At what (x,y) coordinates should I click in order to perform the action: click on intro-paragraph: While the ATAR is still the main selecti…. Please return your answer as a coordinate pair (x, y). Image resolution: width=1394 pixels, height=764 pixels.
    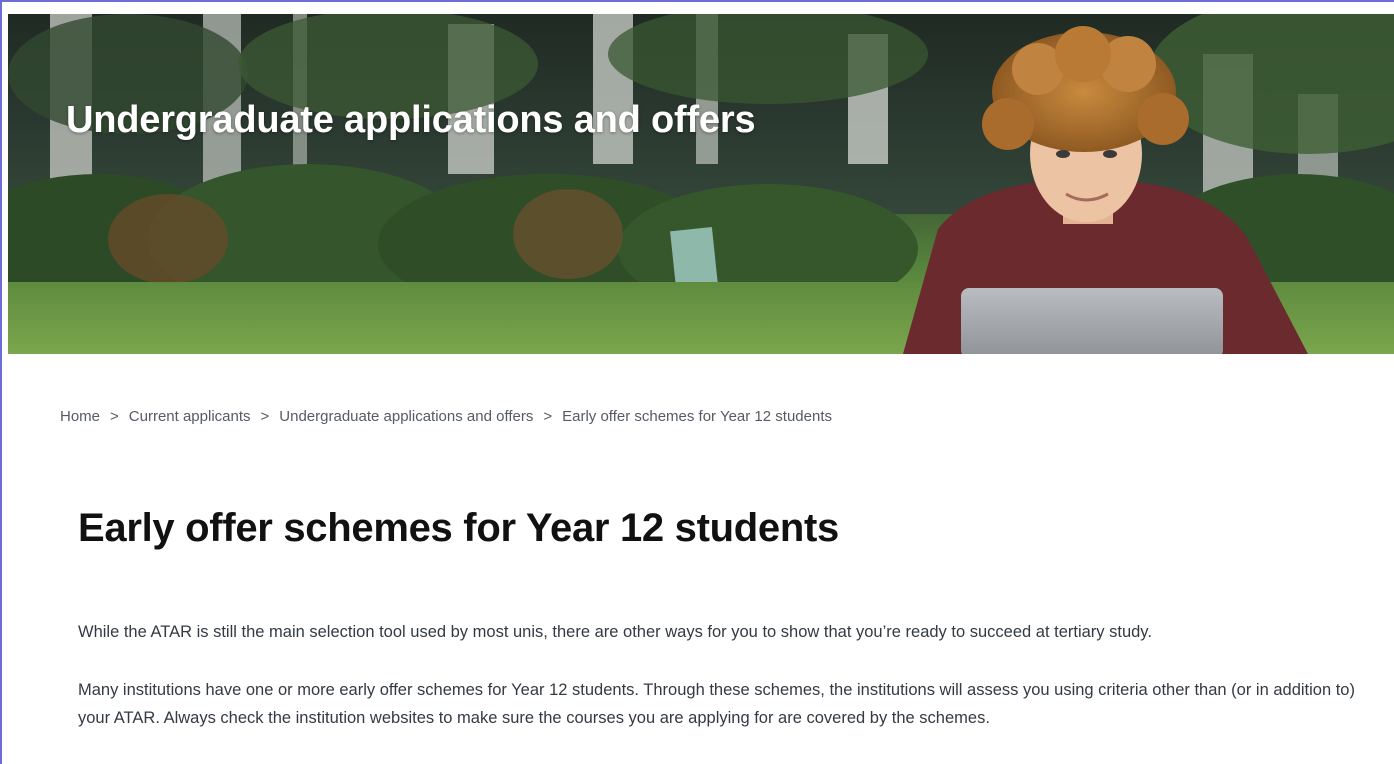
    Looking at the image, I should click on (615, 632).